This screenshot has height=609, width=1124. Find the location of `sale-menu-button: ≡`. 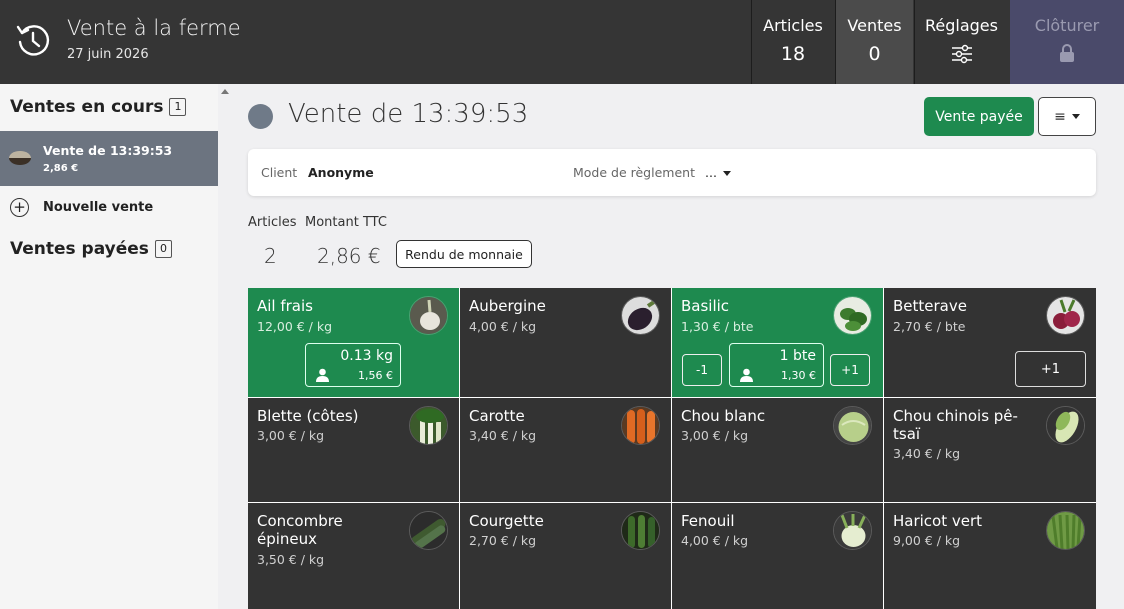

sale-menu-button: ≡ is located at coordinates (1067, 116).